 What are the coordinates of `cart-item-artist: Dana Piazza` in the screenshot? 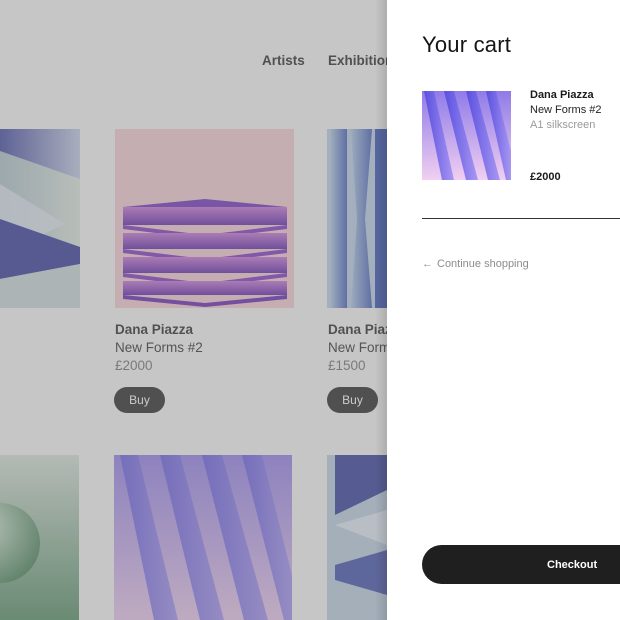 It's located at (562, 95).